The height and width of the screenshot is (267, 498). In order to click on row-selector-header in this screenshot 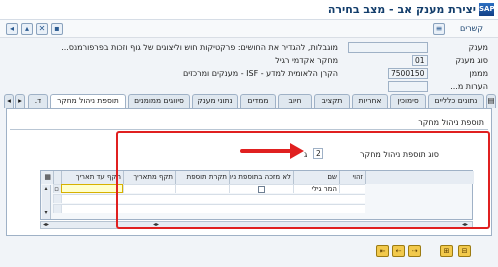, I will do `click(57, 177)`.